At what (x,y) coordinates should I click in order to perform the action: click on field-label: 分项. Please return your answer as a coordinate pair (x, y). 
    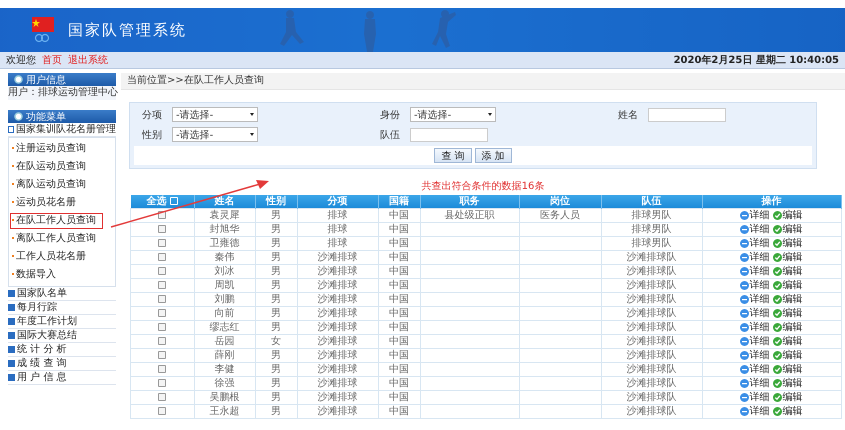
    Looking at the image, I should click on (152, 115).